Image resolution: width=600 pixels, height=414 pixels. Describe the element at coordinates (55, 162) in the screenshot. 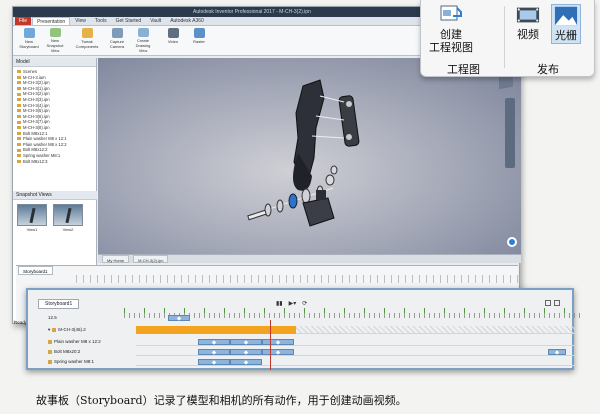

I see `tree-item: Bolt M8x12:3` at that location.